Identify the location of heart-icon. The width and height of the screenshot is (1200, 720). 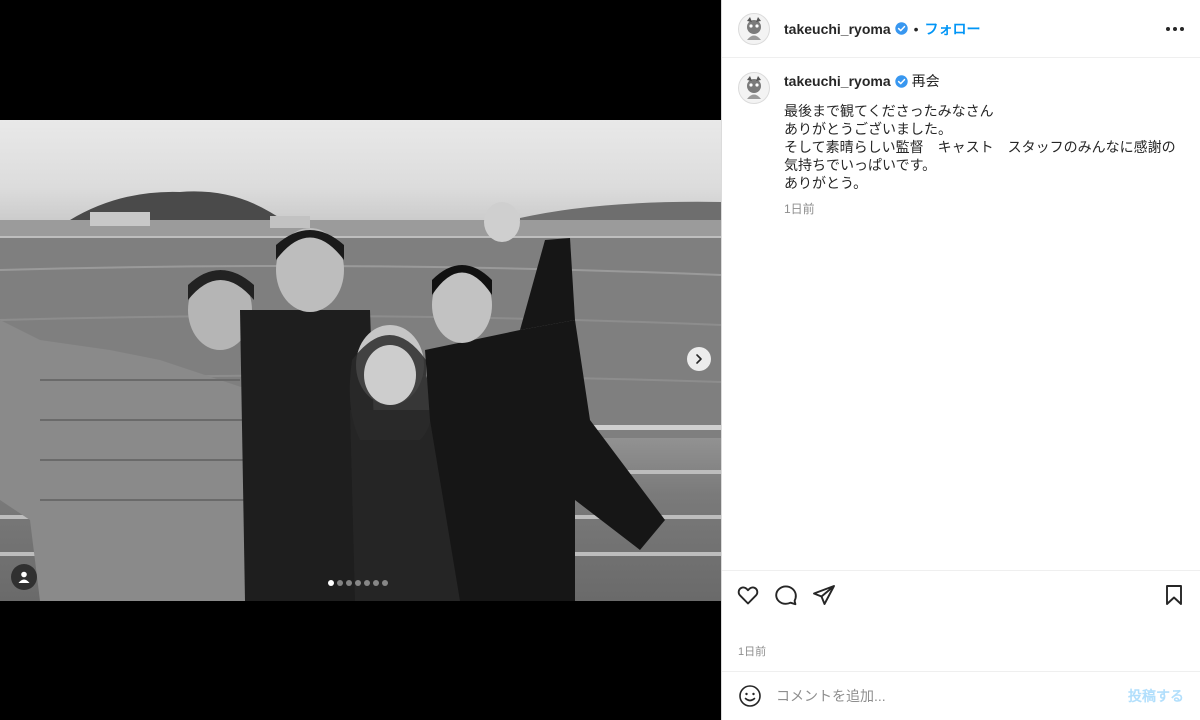
(748, 595).